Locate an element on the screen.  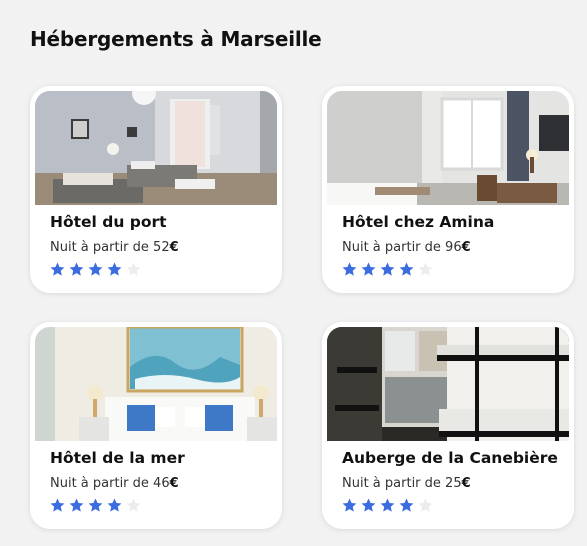
listing-price: Nuit à partir de 25€ is located at coordinates (406, 483).